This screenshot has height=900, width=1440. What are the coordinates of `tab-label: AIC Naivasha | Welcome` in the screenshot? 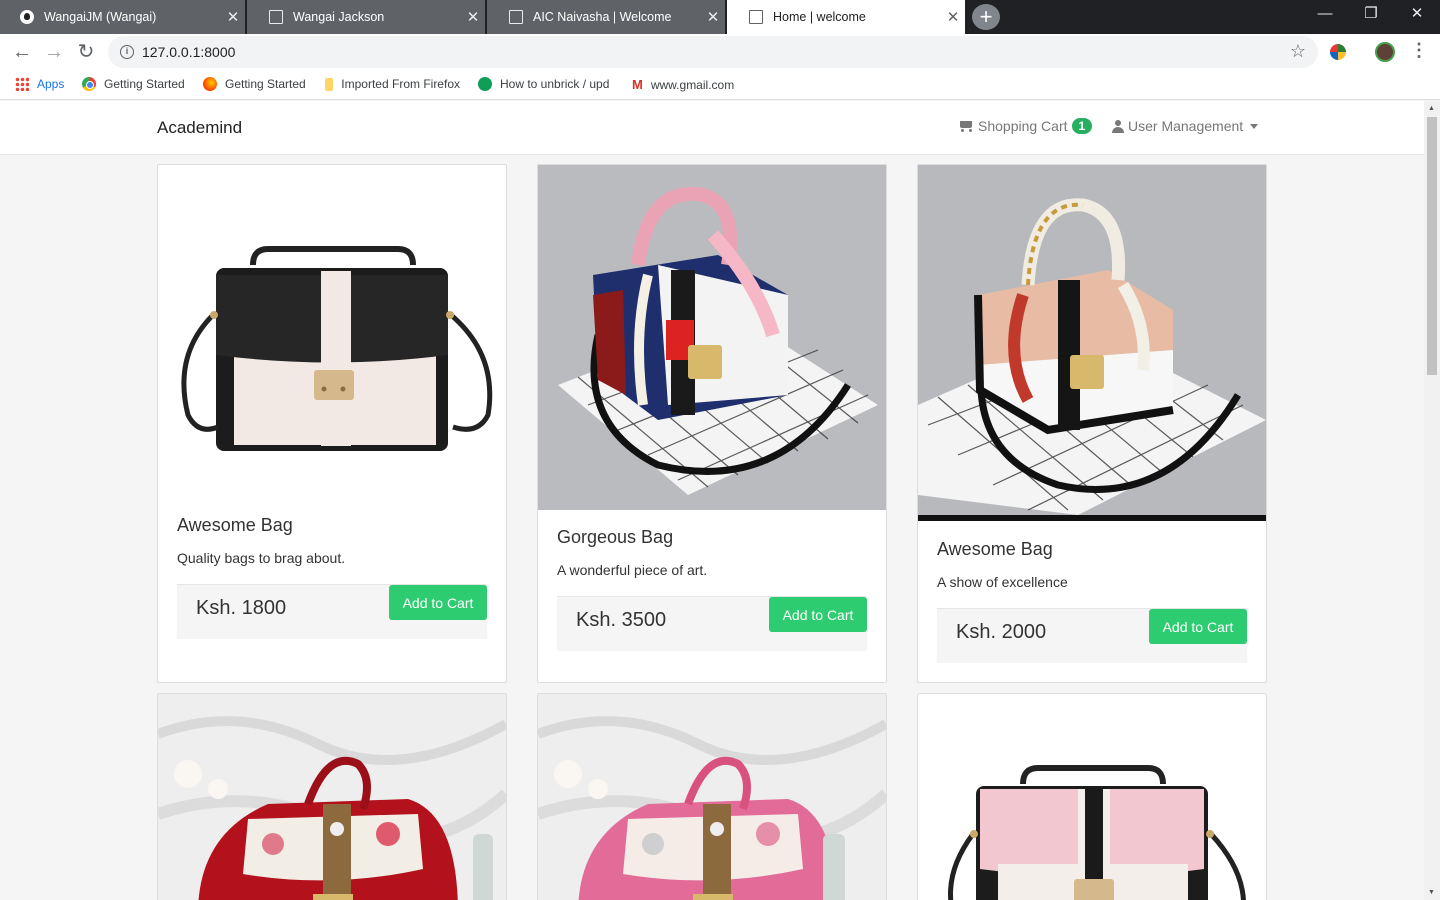 It's located at (602, 17).